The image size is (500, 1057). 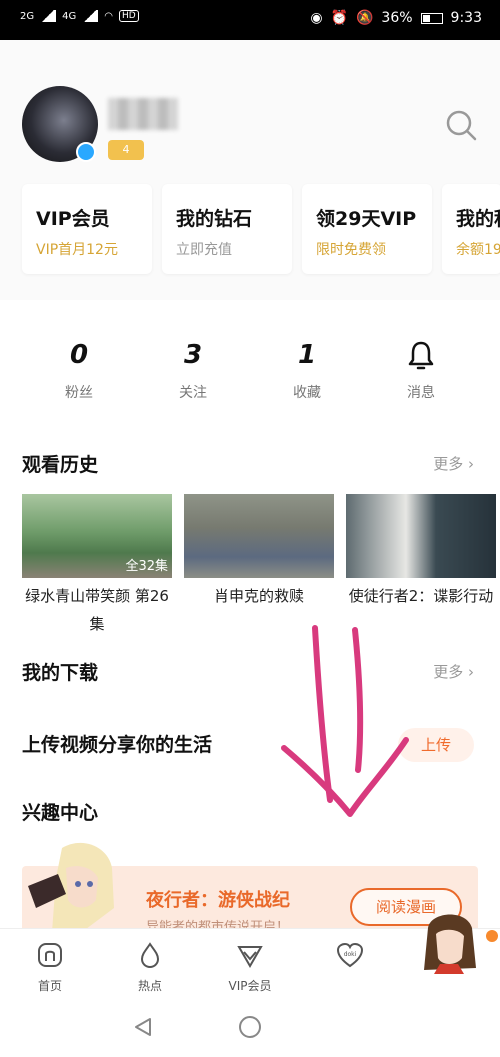 What do you see at coordinates (60, 673) in the screenshot?
I see `downloads-title: 我的下载` at bounding box center [60, 673].